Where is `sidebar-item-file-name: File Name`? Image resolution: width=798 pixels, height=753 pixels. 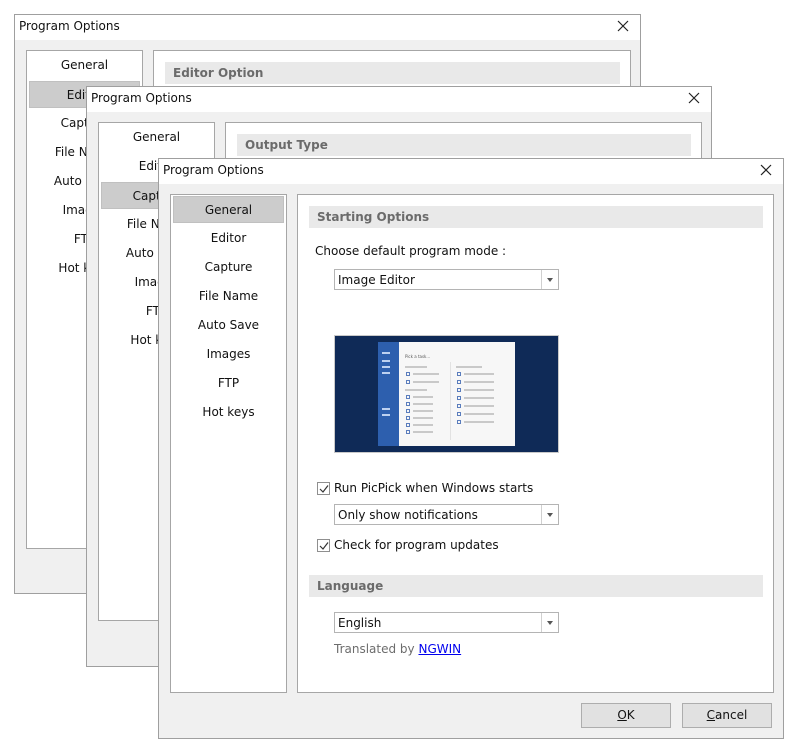
sidebar-item-file-name: File Name is located at coordinates (228, 296).